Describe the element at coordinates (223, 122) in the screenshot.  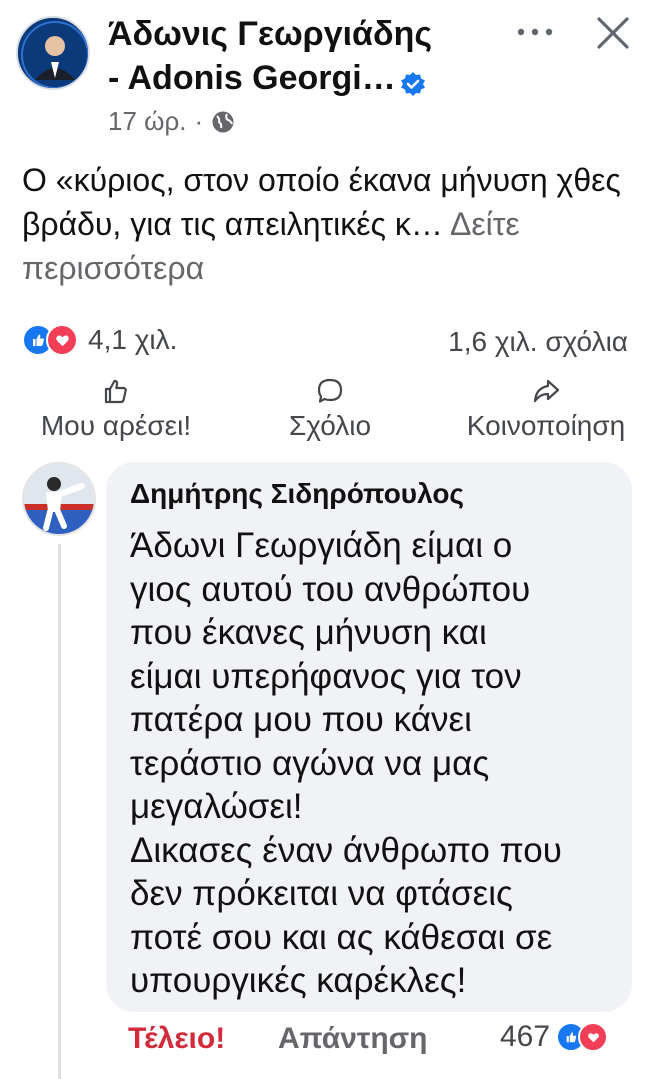
I see `globe-icon` at that location.